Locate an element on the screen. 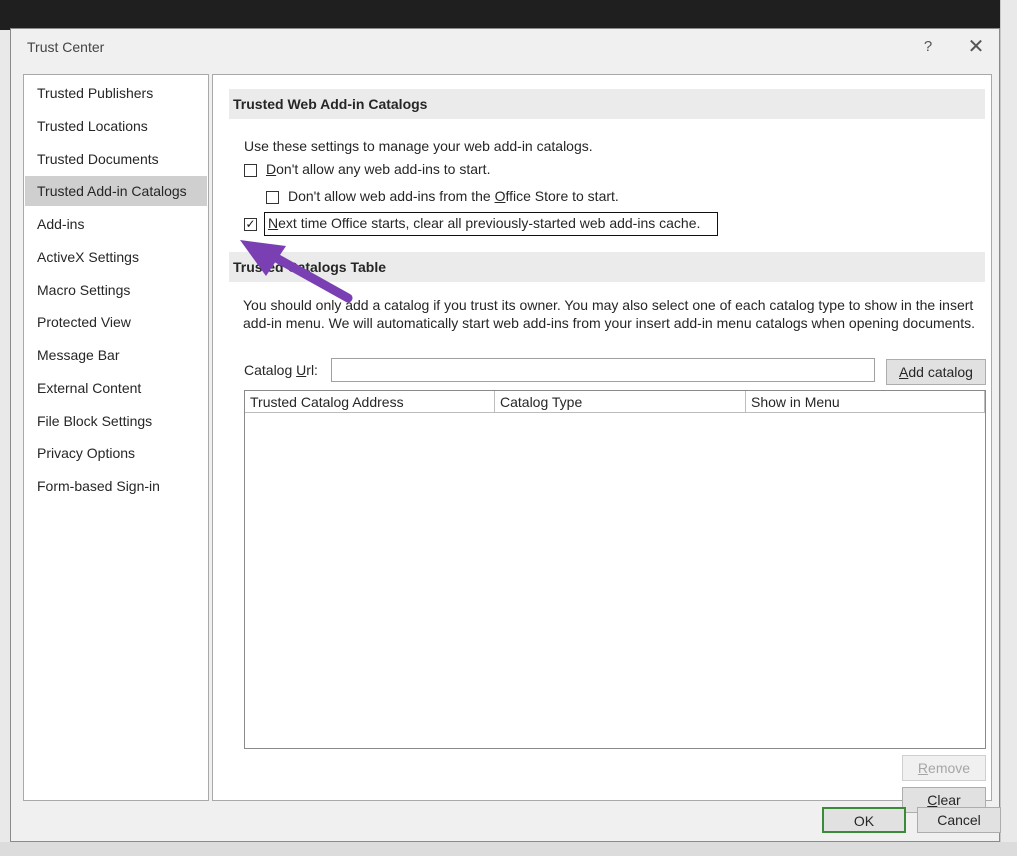 The image size is (1017, 856). accel-key: A is located at coordinates (904, 372).